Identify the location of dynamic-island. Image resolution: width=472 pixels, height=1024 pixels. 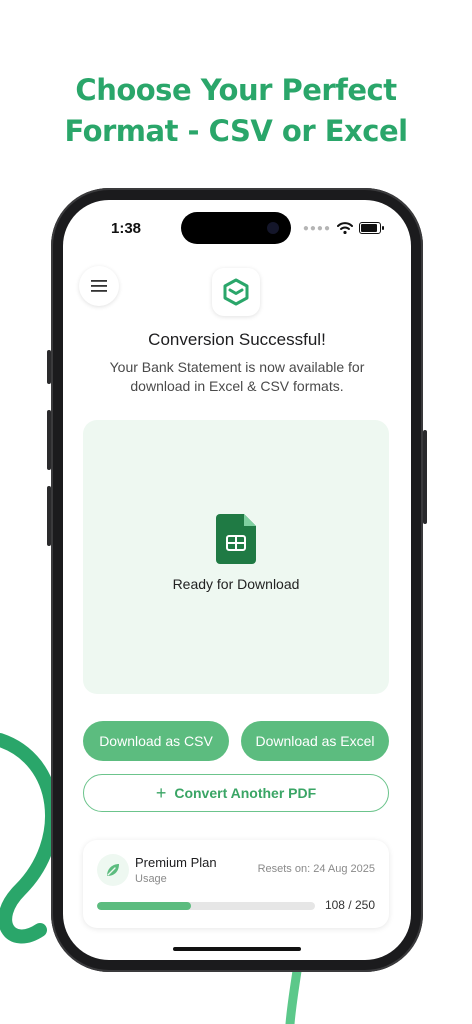
(236, 228).